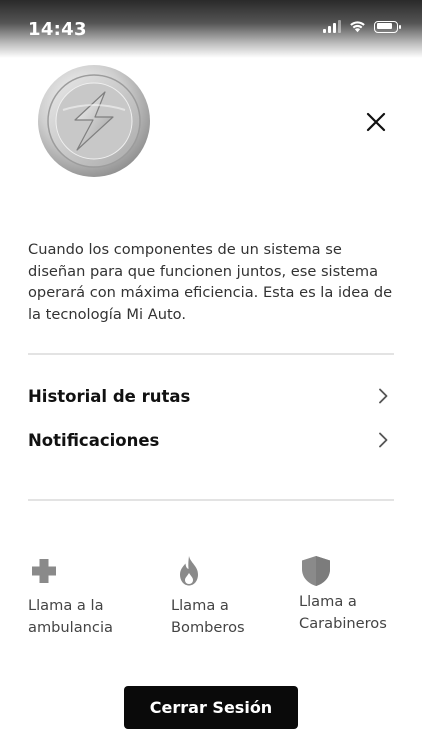 This screenshot has width=422, height=750. What do you see at coordinates (211, 29) in the screenshot?
I see `status-bar: 14:43` at bounding box center [211, 29].